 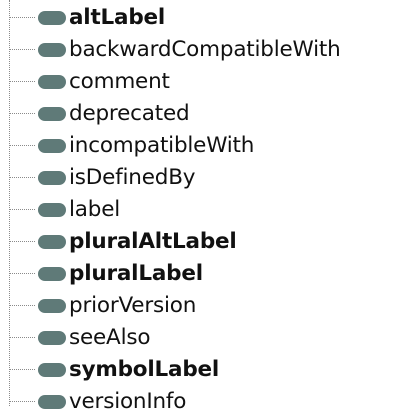 What do you see at coordinates (136, 273) in the screenshot?
I see `tree-item-label: pluralLabel` at bounding box center [136, 273].